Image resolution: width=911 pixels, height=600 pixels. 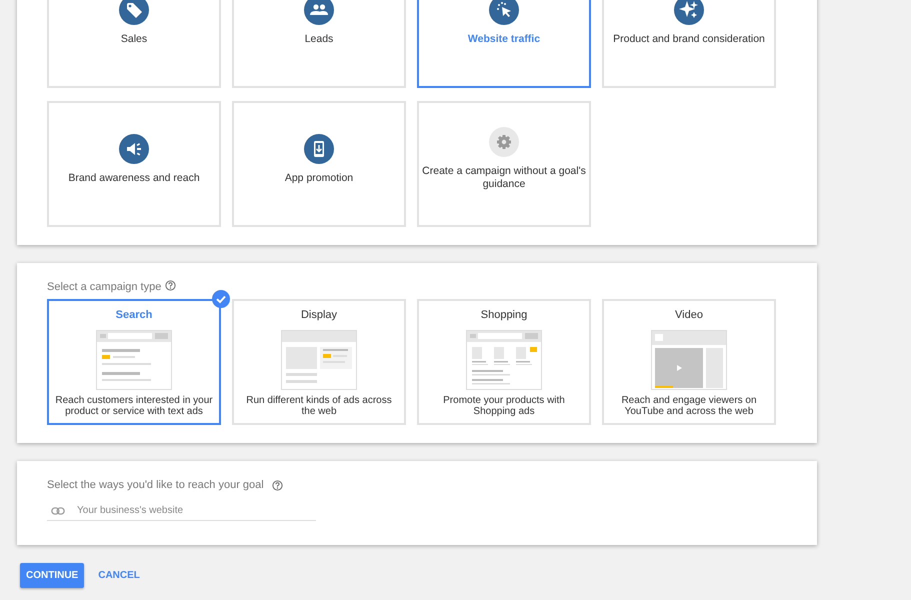 What do you see at coordinates (689, 315) in the screenshot?
I see `campaign-type-title: Video` at bounding box center [689, 315].